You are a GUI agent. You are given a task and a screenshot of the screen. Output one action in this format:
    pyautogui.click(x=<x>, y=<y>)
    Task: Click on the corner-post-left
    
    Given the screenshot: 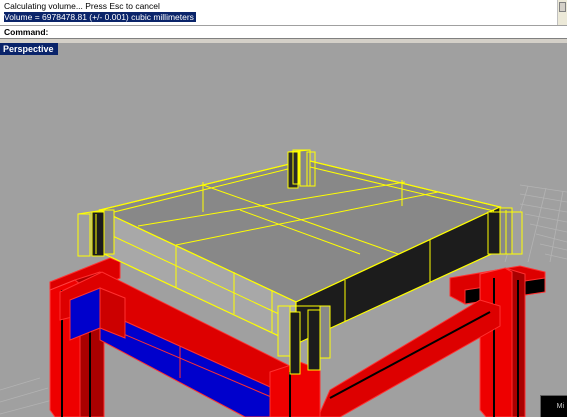 What is the action you would take?
    pyautogui.click(x=96, y=233)
    